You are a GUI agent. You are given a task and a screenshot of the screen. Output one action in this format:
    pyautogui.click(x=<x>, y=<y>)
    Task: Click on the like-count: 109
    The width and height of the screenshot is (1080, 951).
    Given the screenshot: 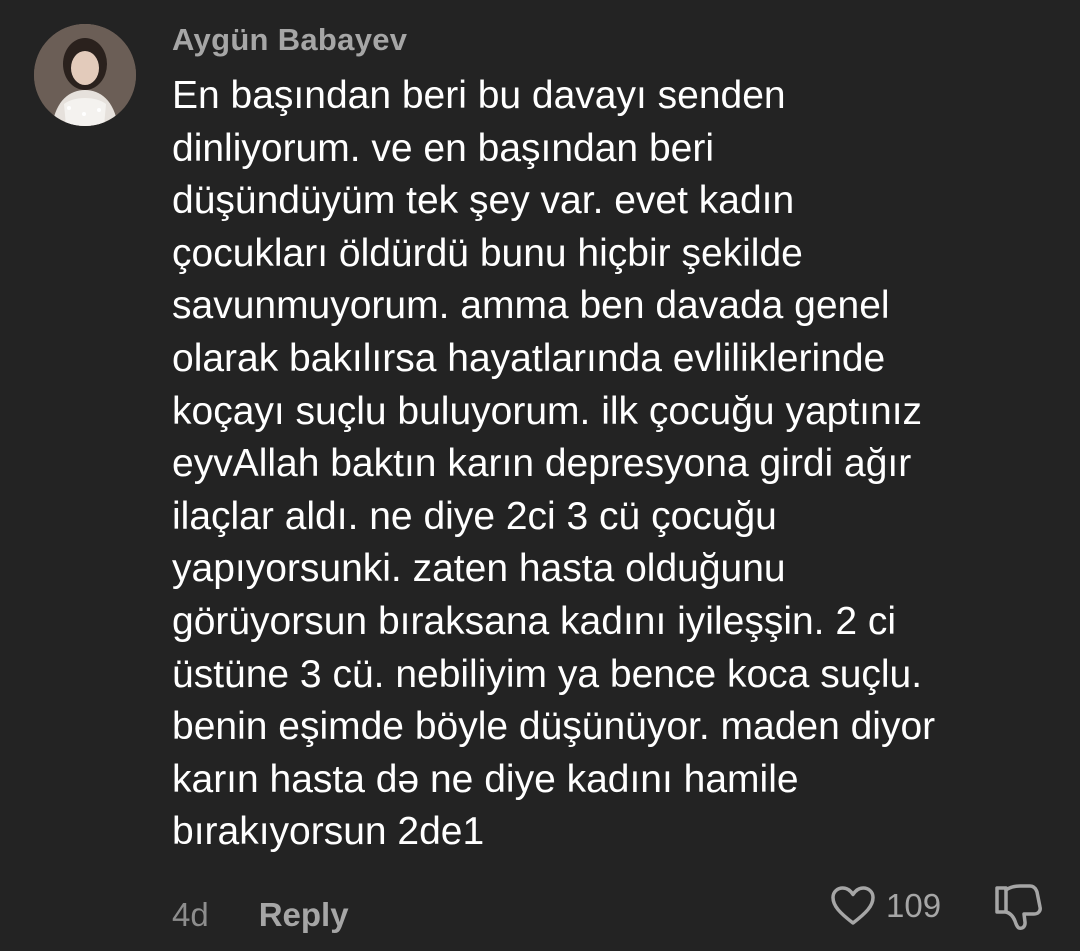 What is the action you would take?
    pyautogui.click(x=914, y=905)
    